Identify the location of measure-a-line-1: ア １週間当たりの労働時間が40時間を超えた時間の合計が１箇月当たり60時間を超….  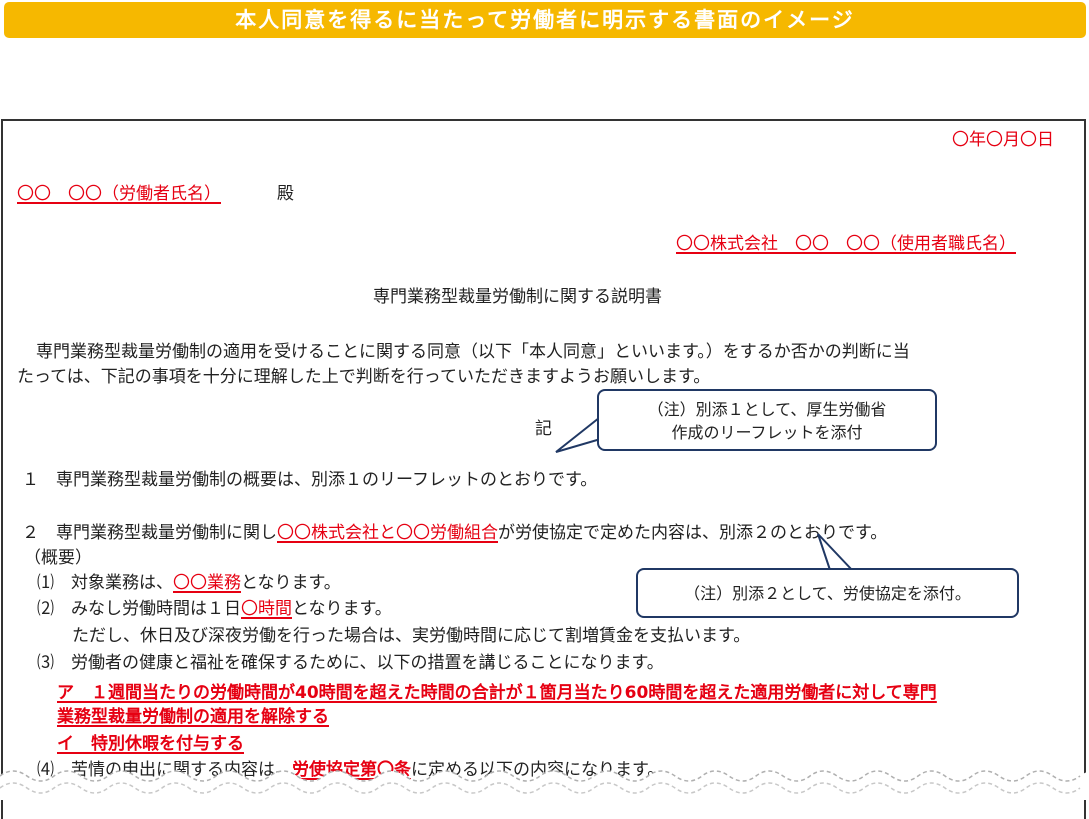
(497, 693).